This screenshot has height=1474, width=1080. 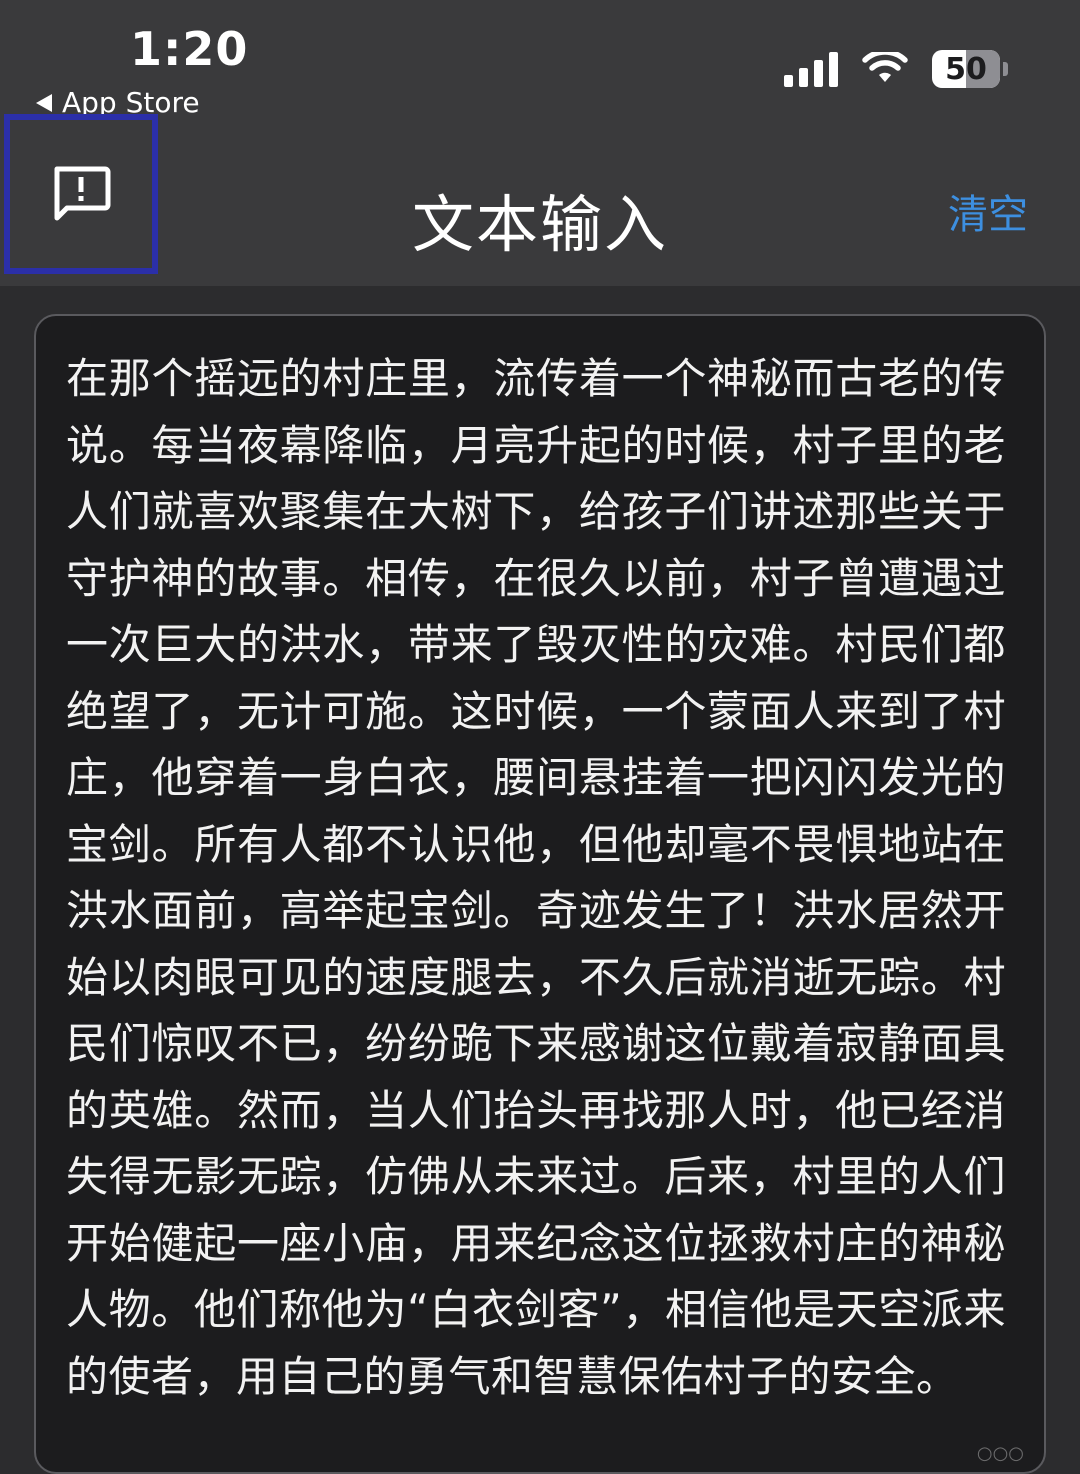 I want to click on status-icons: 50, so click(x=896, y=69).